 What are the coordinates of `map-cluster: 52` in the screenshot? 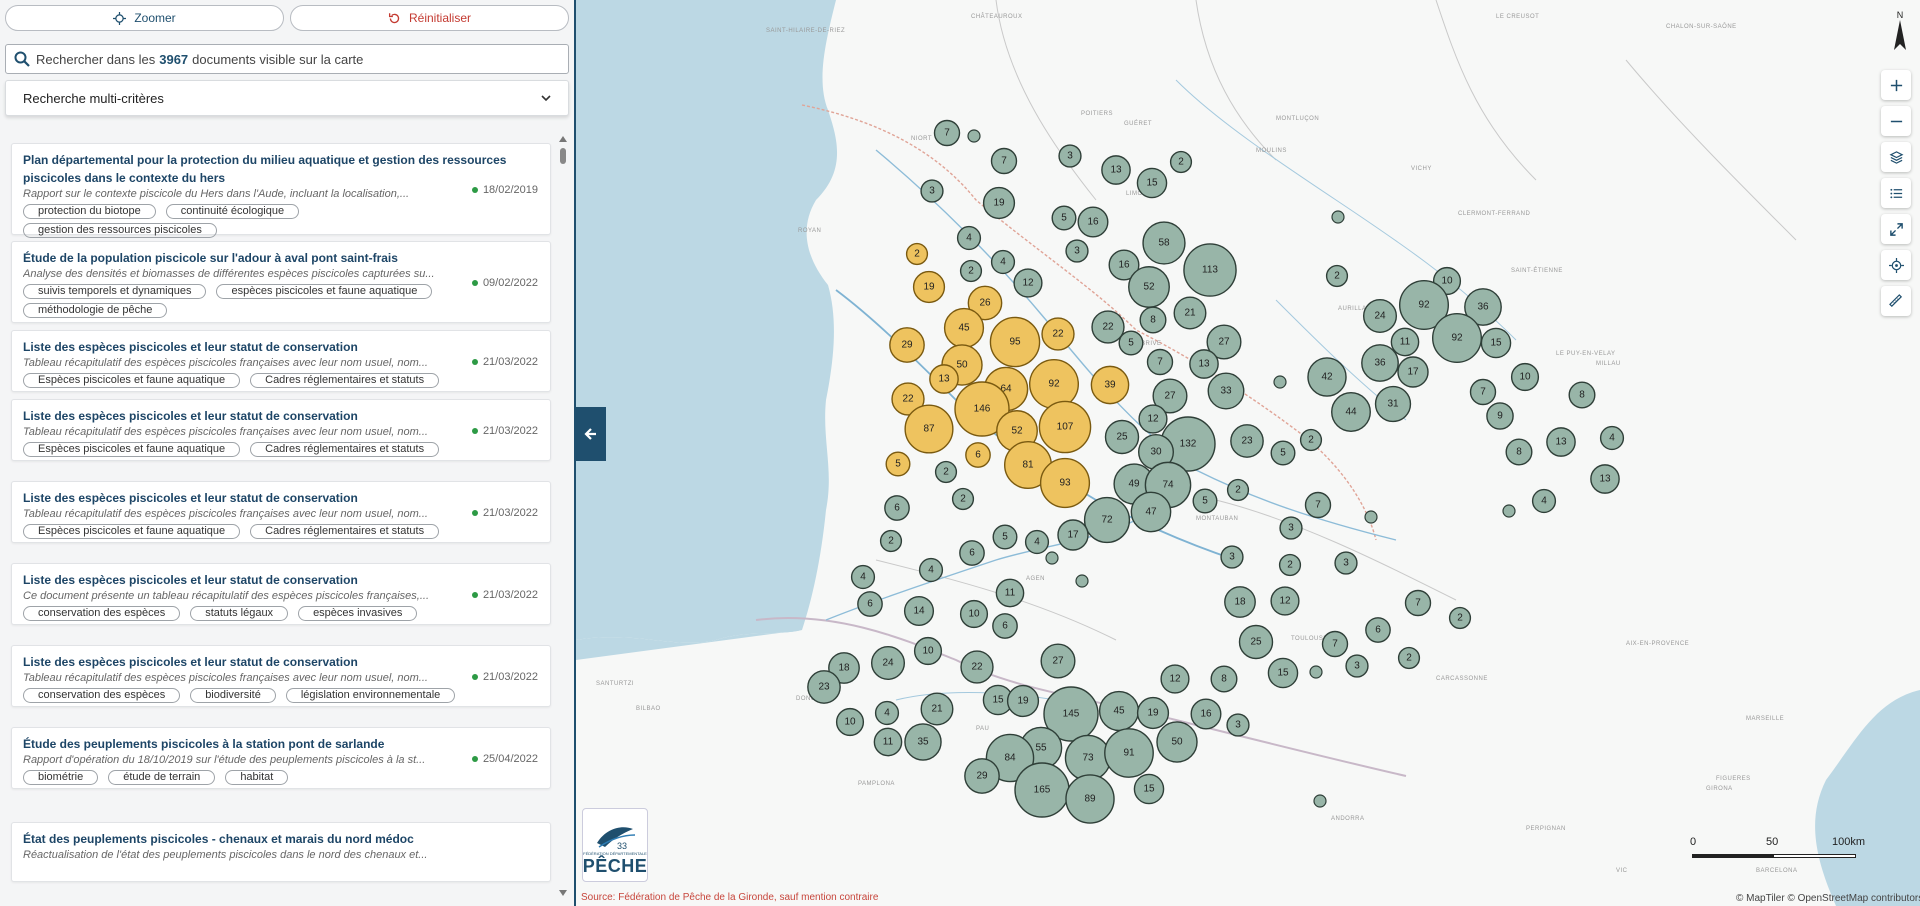 It's located at (1149, 287).